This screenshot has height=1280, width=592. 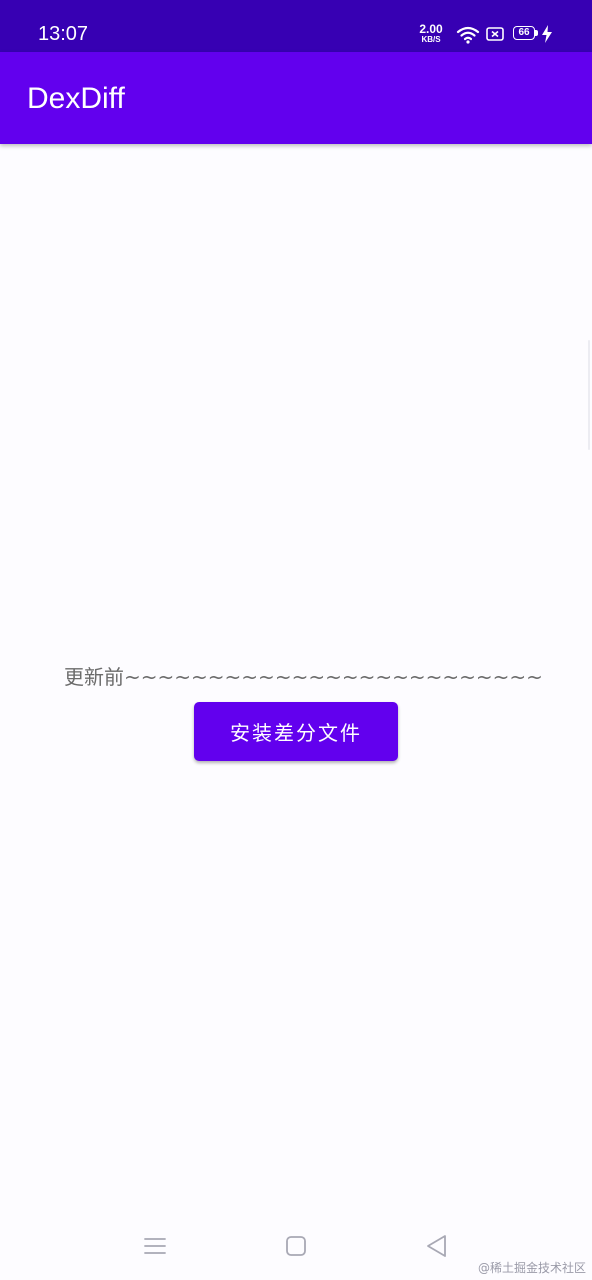 I want to click on install-diff-button: 安装差分文件, so click(x=296, y=731).